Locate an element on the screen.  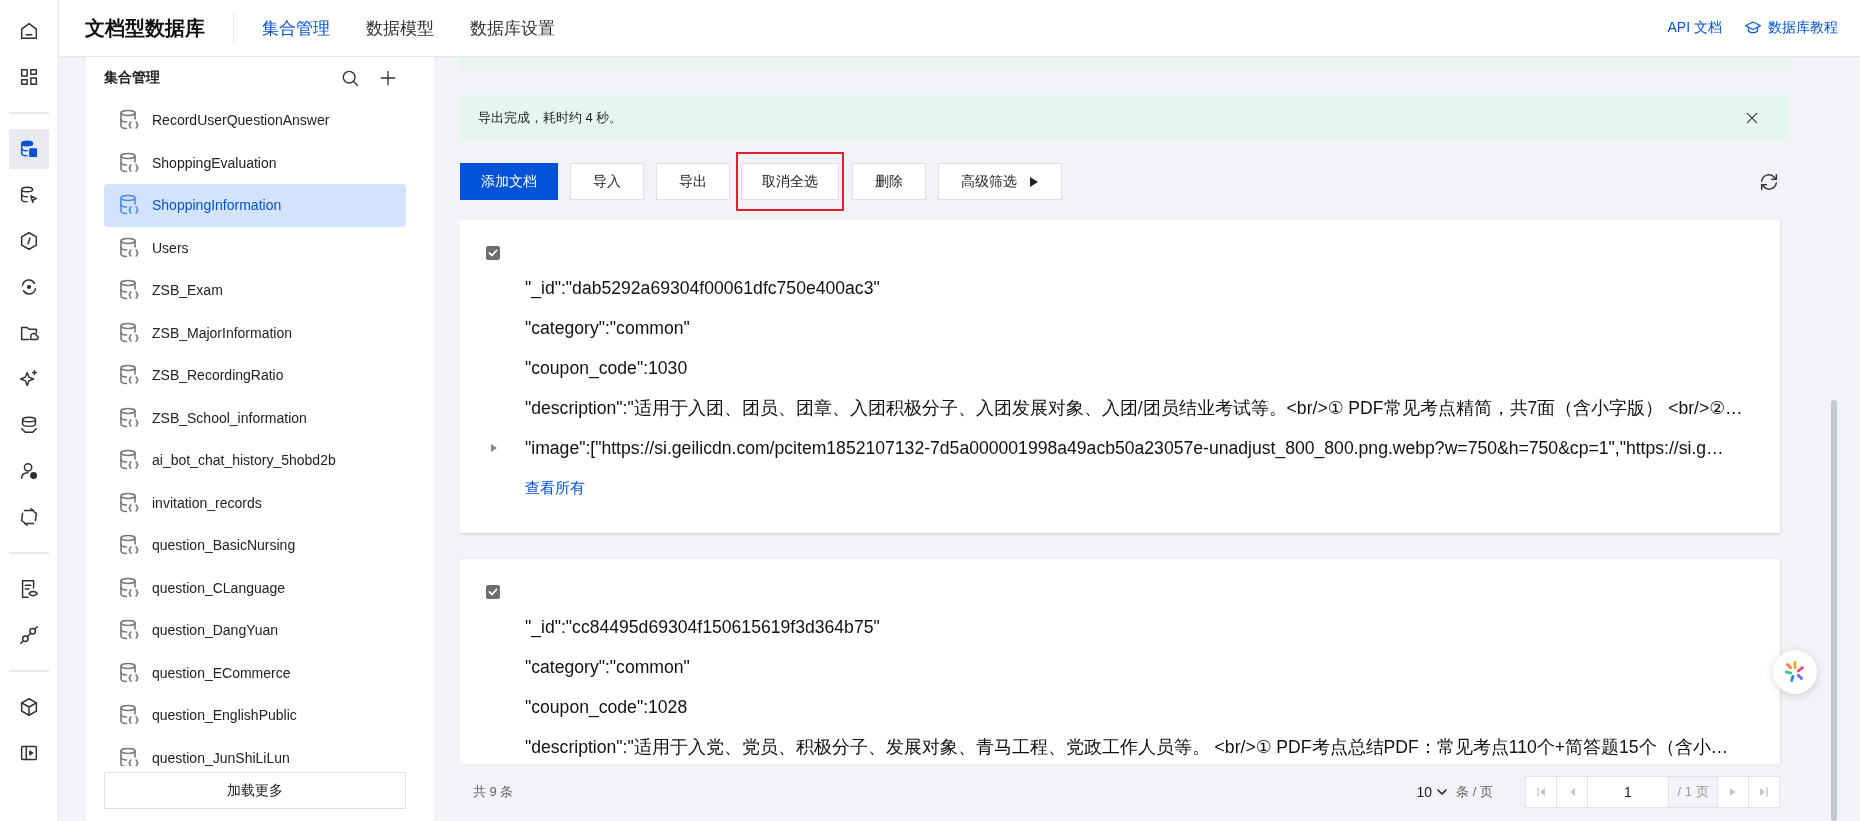
scrollbar-thumb is located at coordinates (1834, 610).